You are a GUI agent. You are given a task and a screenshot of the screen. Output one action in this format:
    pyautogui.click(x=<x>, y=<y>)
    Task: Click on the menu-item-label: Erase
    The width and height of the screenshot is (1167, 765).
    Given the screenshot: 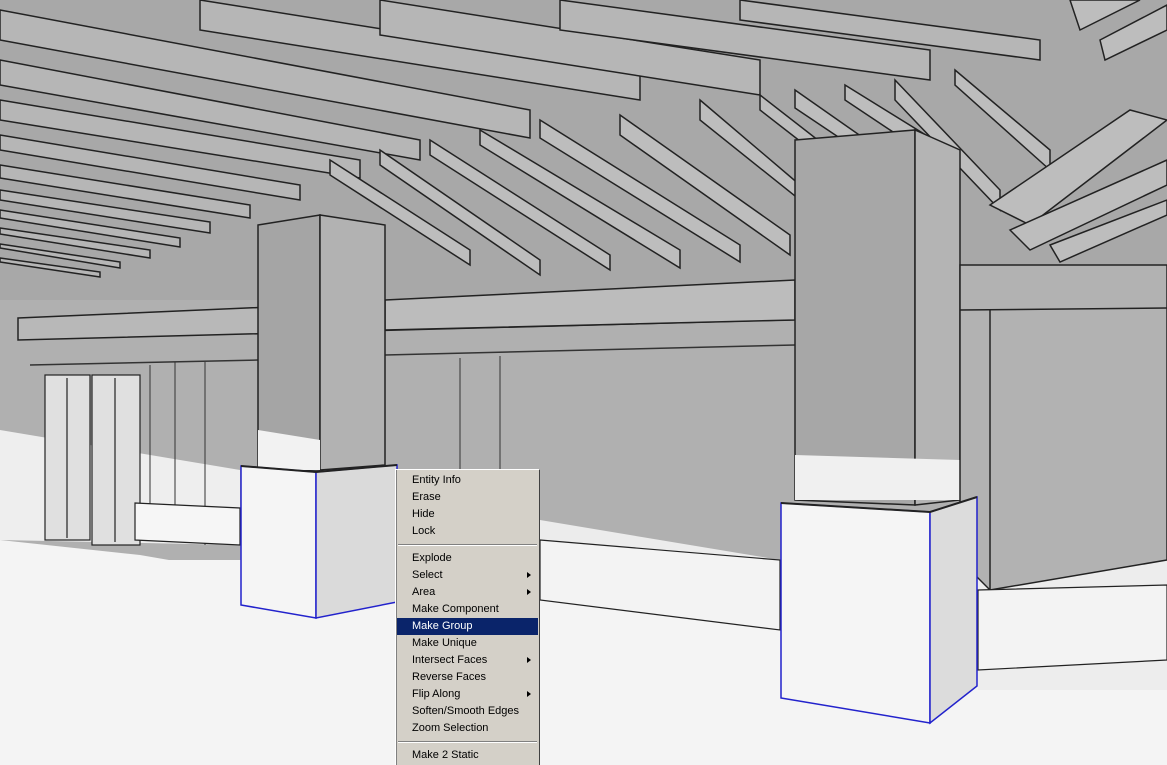 What is the action you would take?
    pyautogui.click(x=426, y=497)
    